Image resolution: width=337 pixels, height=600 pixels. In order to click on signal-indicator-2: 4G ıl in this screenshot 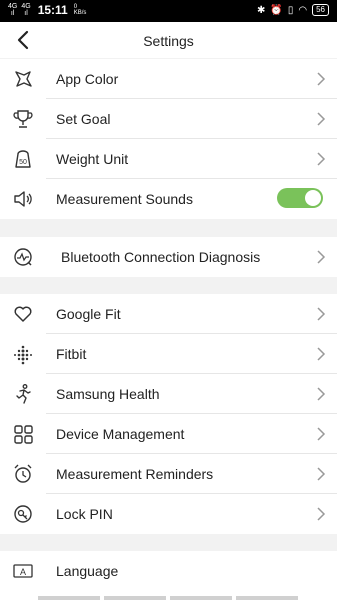, I will do `click(25, 10)`.